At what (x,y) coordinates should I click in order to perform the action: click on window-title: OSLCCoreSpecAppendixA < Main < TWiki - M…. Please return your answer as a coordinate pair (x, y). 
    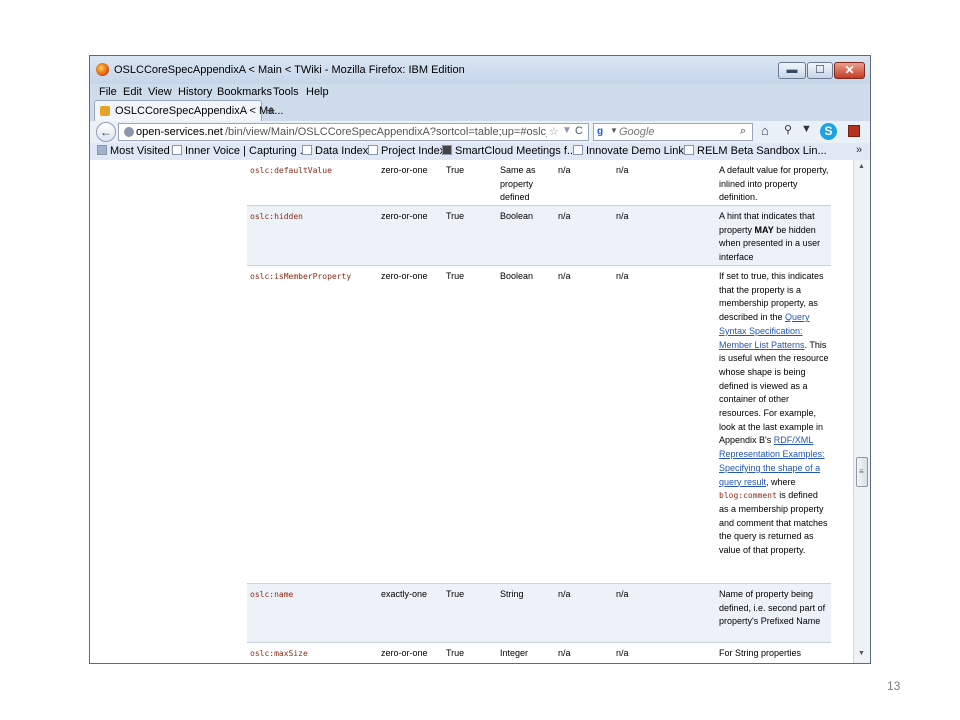
    Looking at the image, I should click on (289, 70).